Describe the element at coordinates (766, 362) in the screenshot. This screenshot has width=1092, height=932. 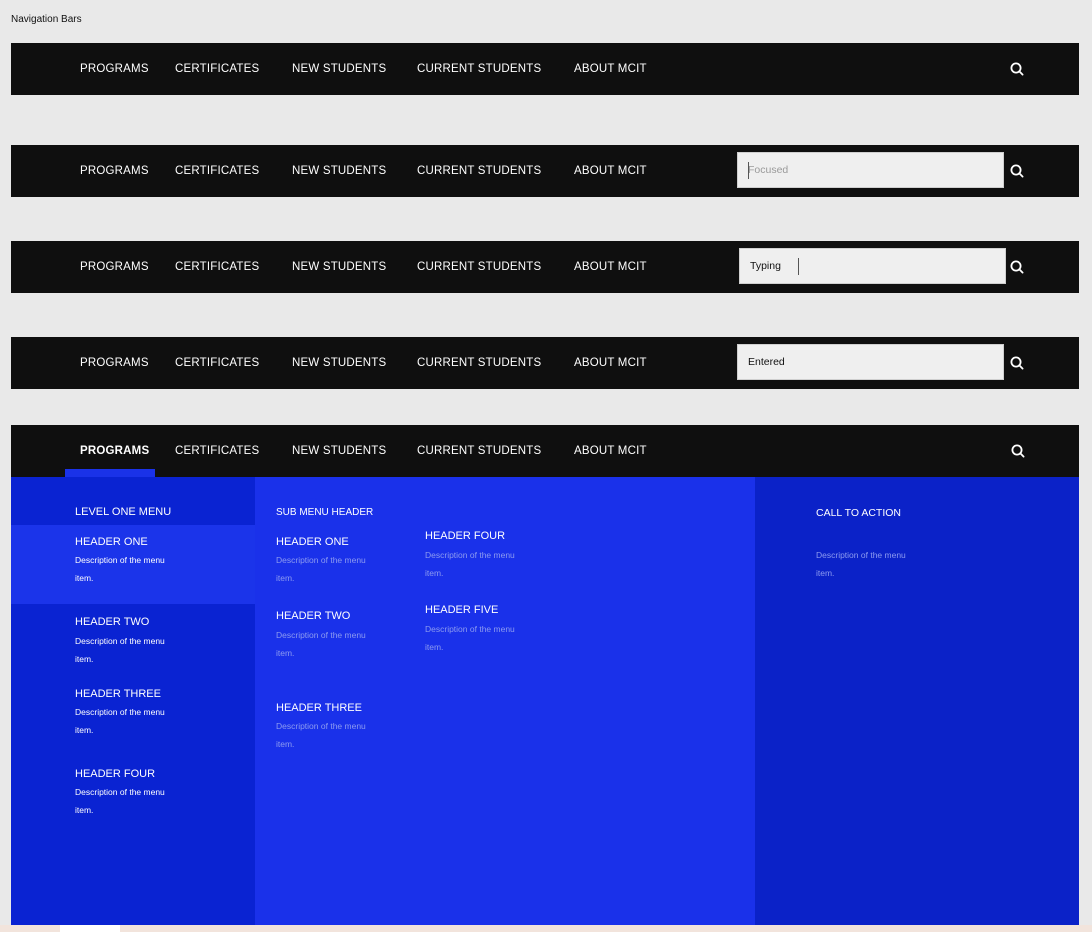
I see `search-value: Entered` at that location.